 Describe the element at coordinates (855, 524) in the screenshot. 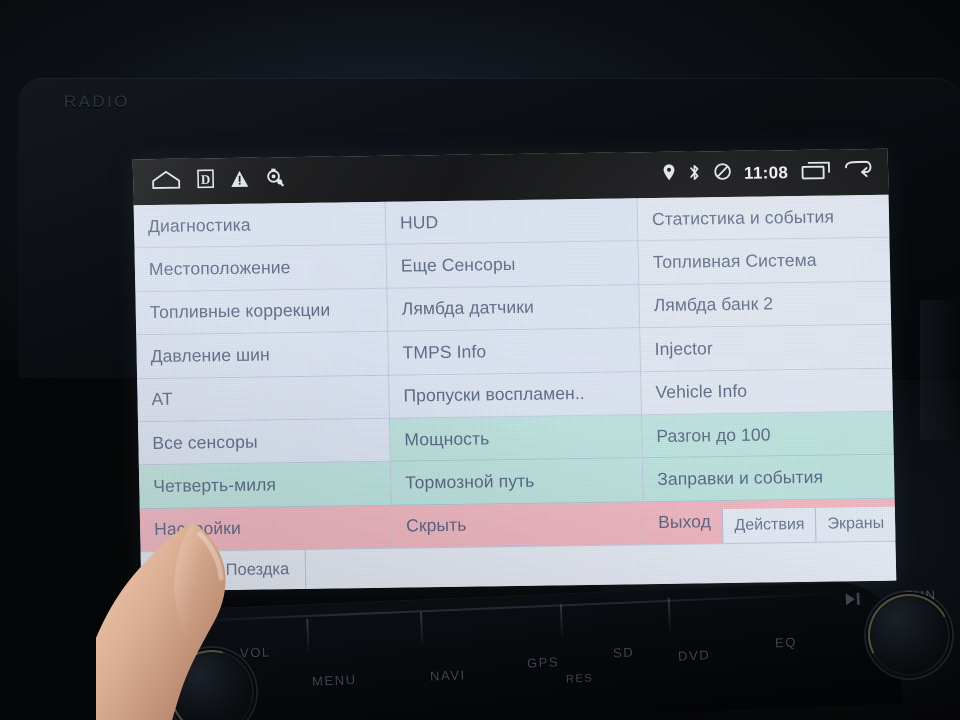

I see `screens-button: Экраны` at that location.